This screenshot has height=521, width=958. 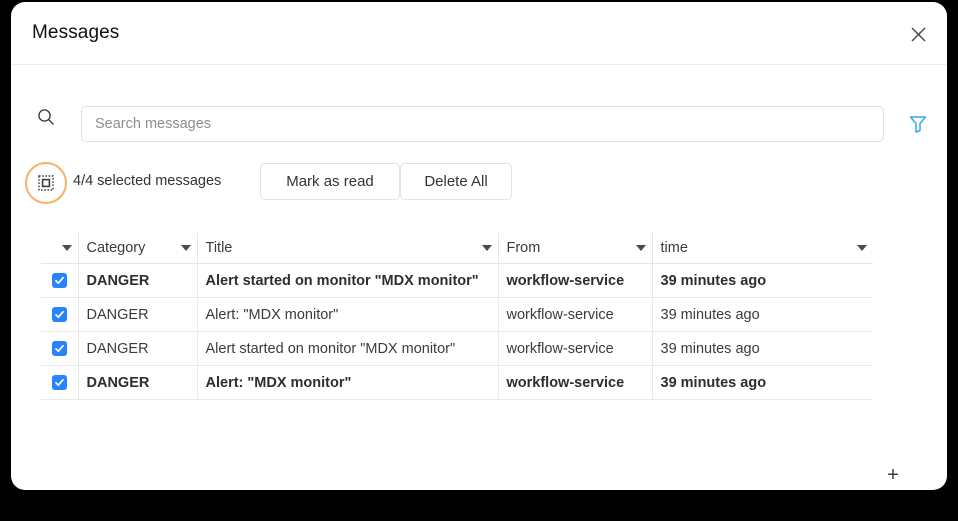 What do you see at coordinates (347, 248) in the screenshot?
I see `column-header-title: Title` at bounding box center [347, 248].